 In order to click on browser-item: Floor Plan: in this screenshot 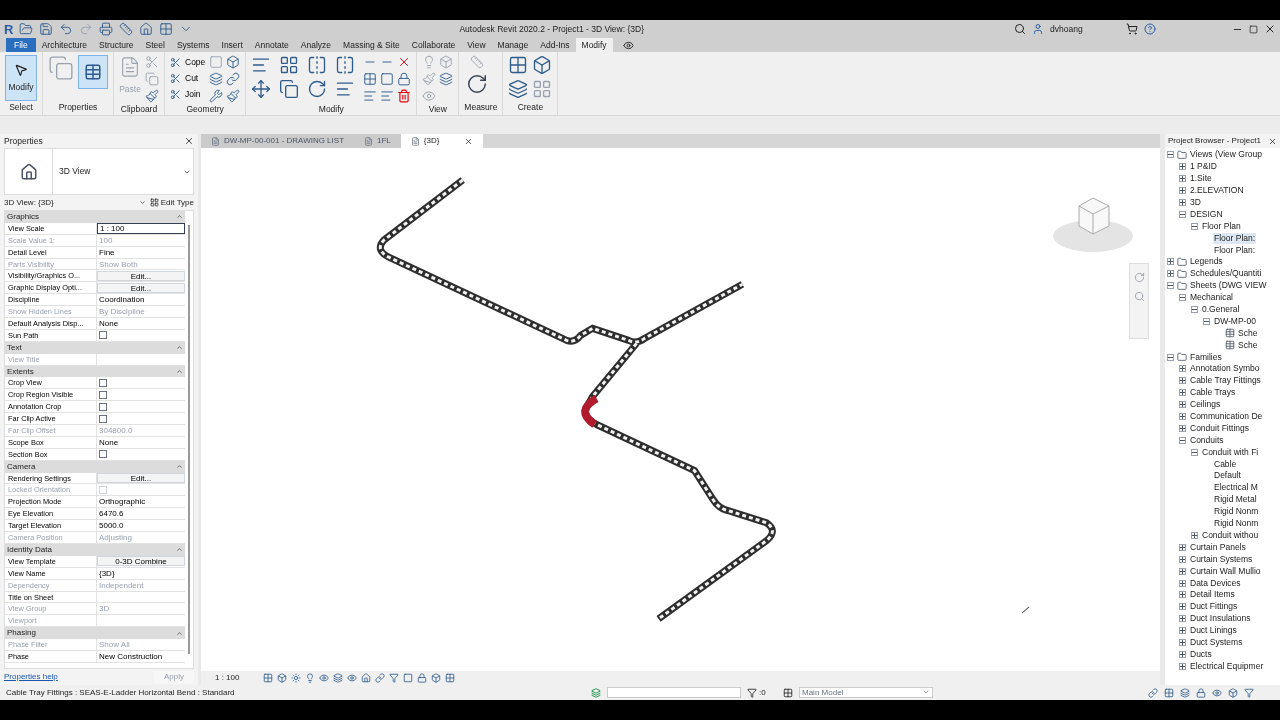, I will do `click(1235, 250)`.